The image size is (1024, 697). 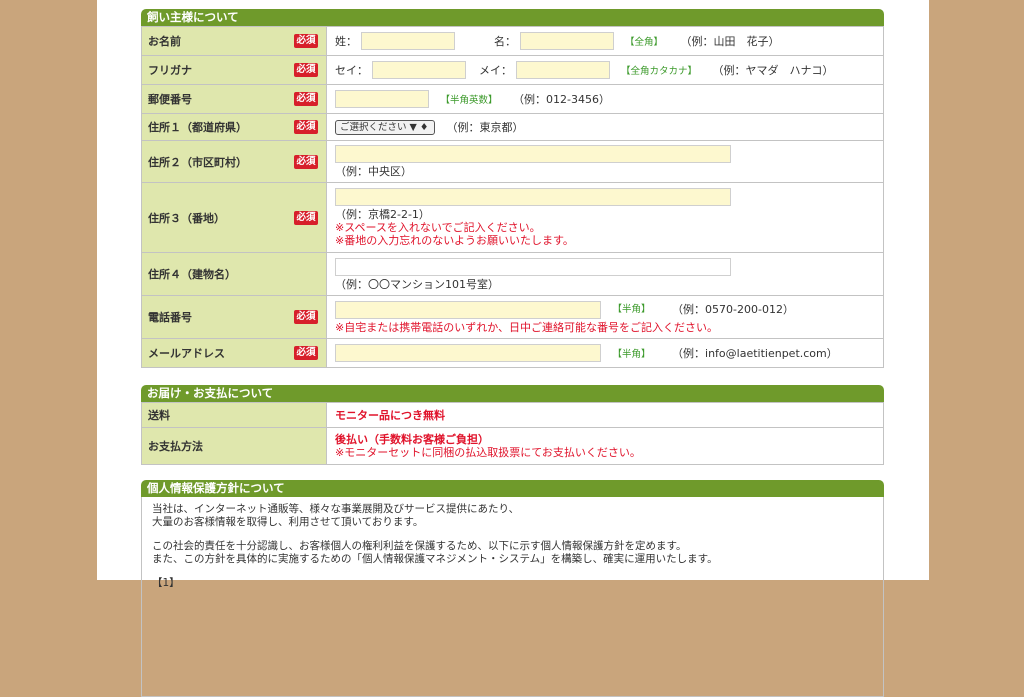 What do you see at coordinates (533, 266) in the screenshot?
I see `building-input` at bounding box center [533, 266].